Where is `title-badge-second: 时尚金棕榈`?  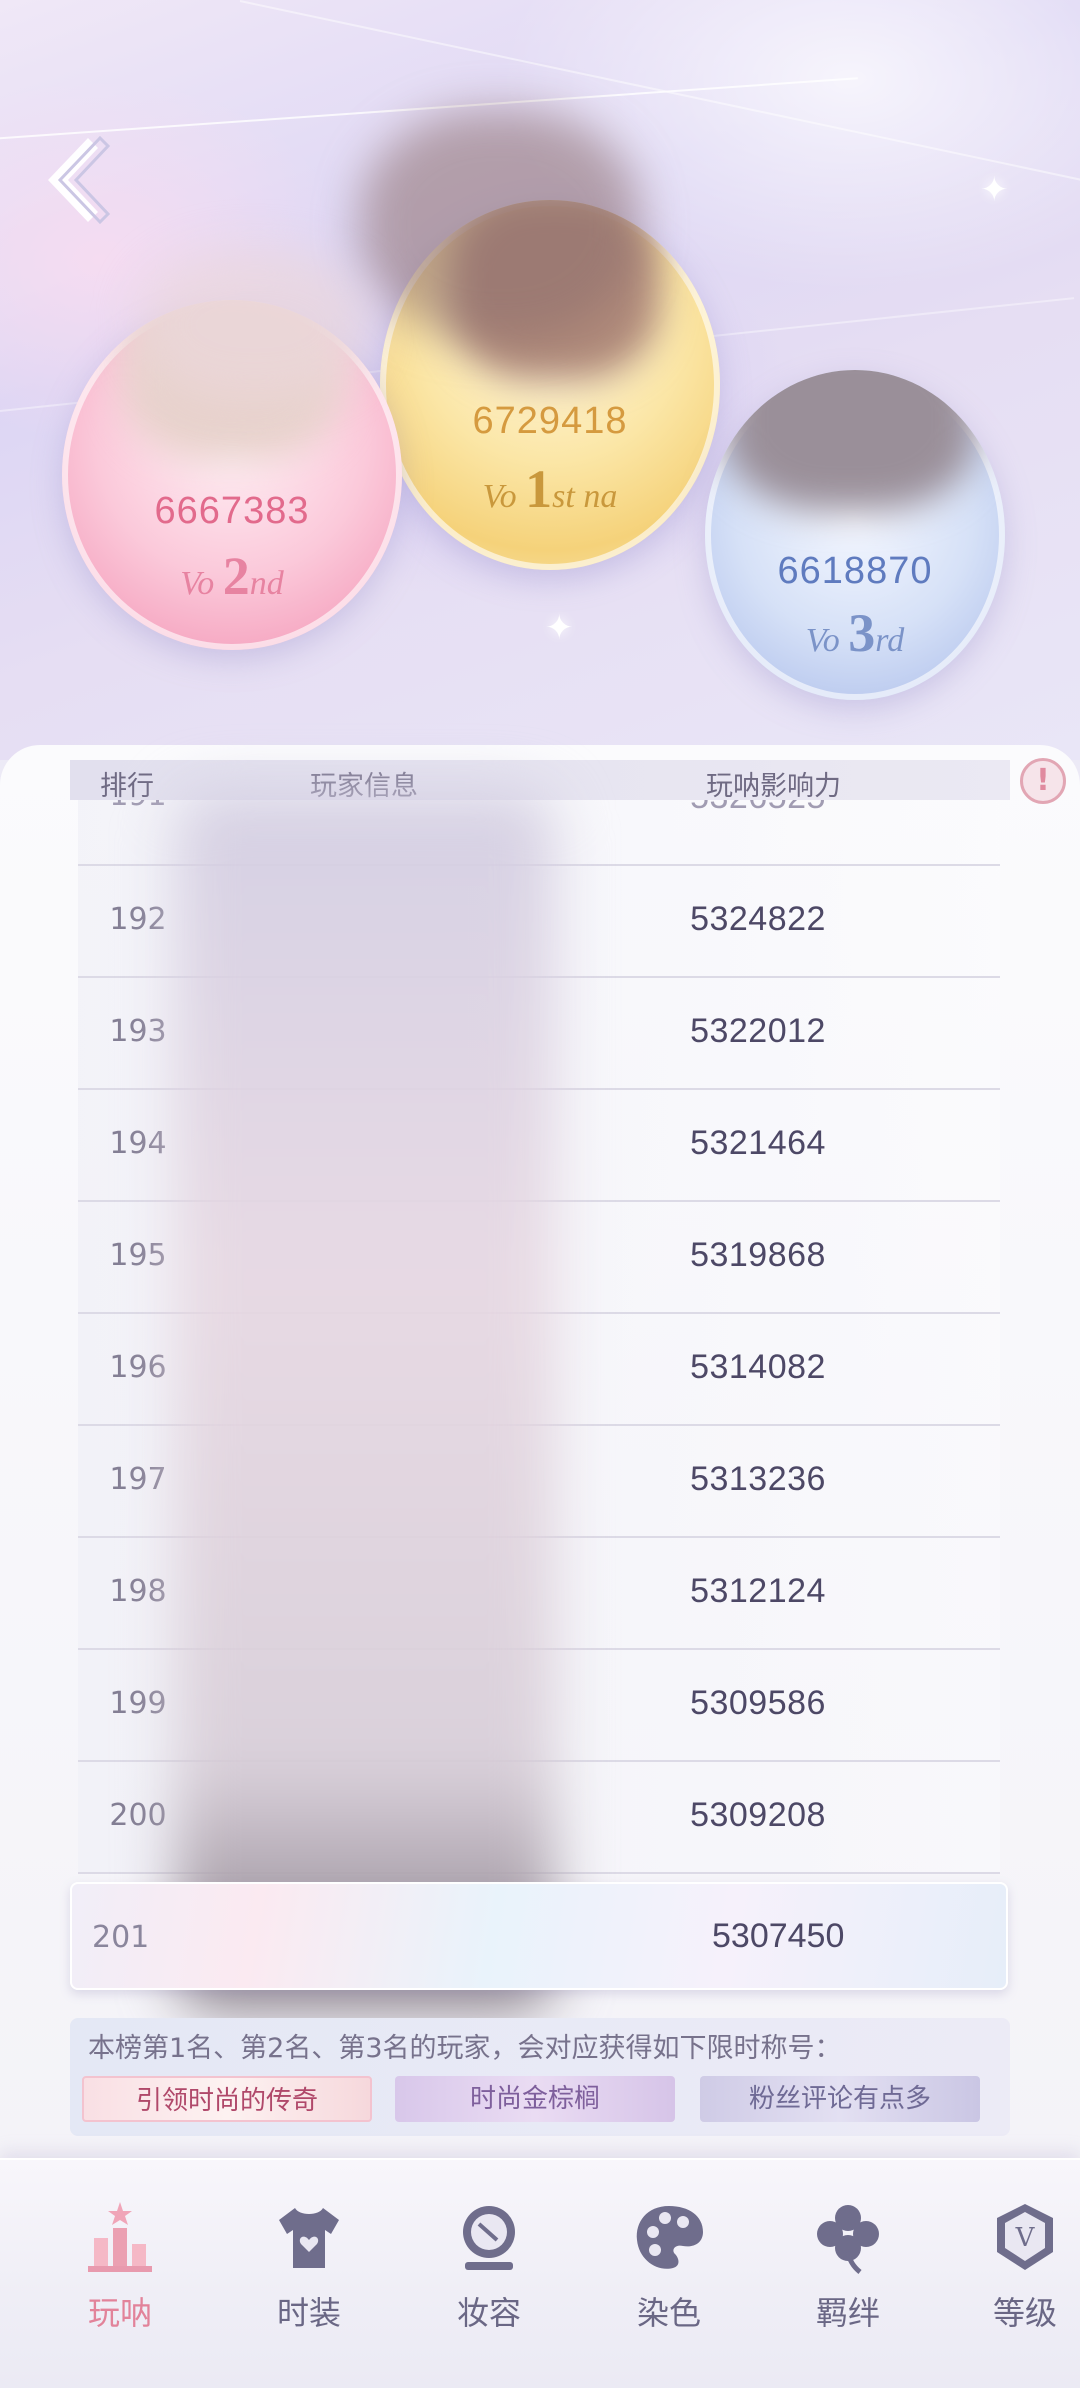 title-badge-second: 时尚金棕榈 is located at coordinates (535, 2099).